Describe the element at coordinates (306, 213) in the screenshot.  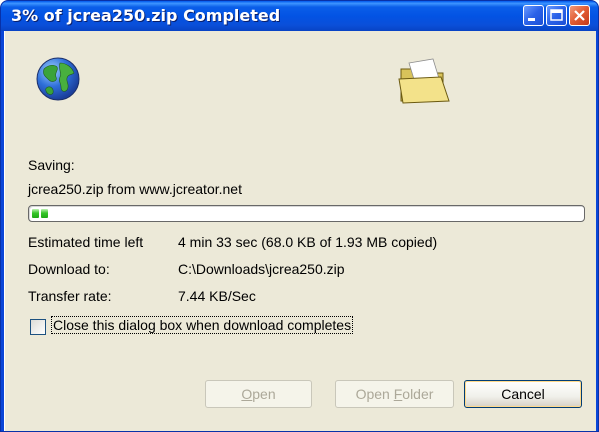
I see `download-progress-bar` at that location.